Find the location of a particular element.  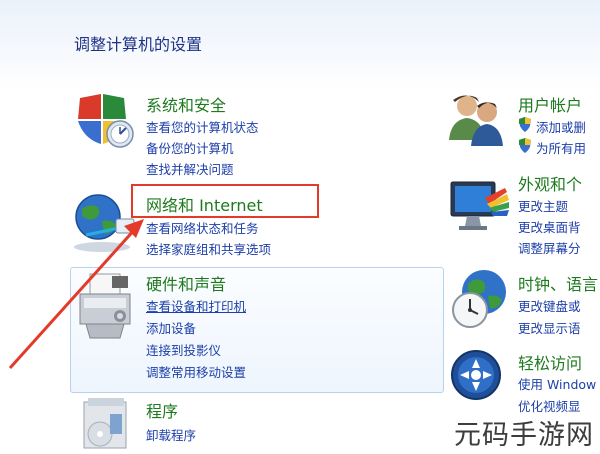

red-arrow-annotation is located at coordinates (76, 294).